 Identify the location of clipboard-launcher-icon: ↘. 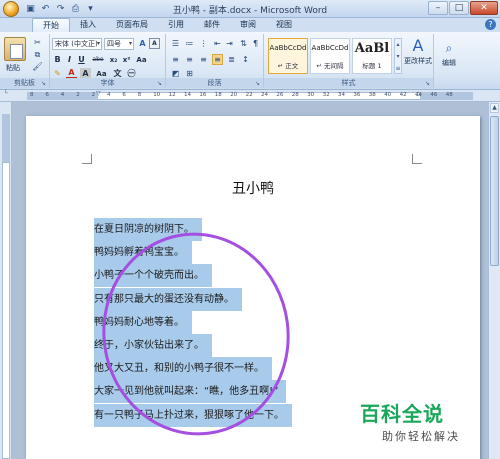
(44, 83).